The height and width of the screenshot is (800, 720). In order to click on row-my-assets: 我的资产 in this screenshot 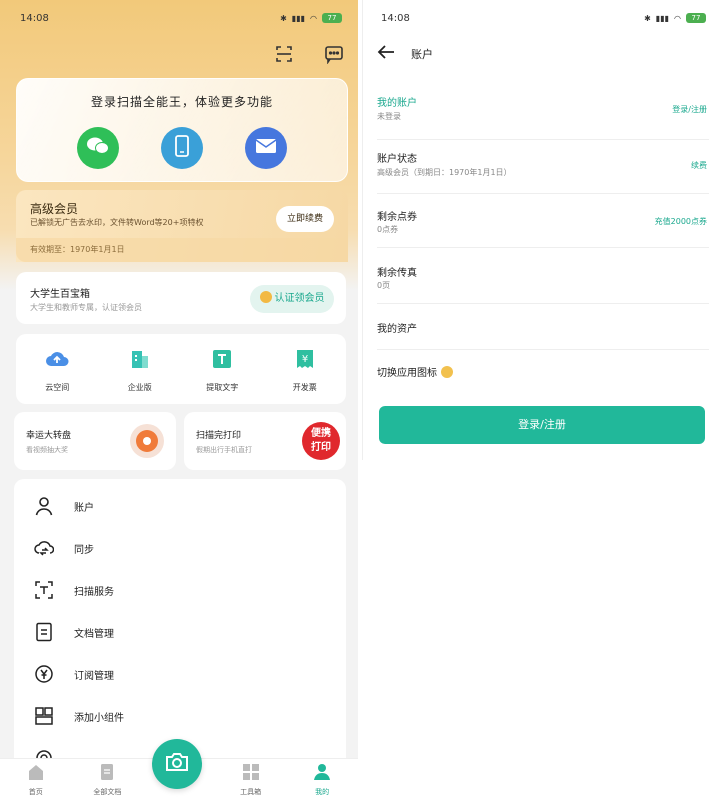, I will do `click(543, 327)`.